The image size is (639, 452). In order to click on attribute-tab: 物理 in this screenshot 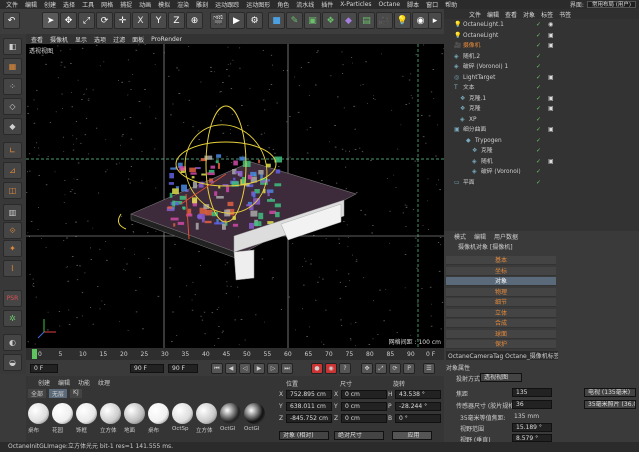, I will do `click(501, 292)`.